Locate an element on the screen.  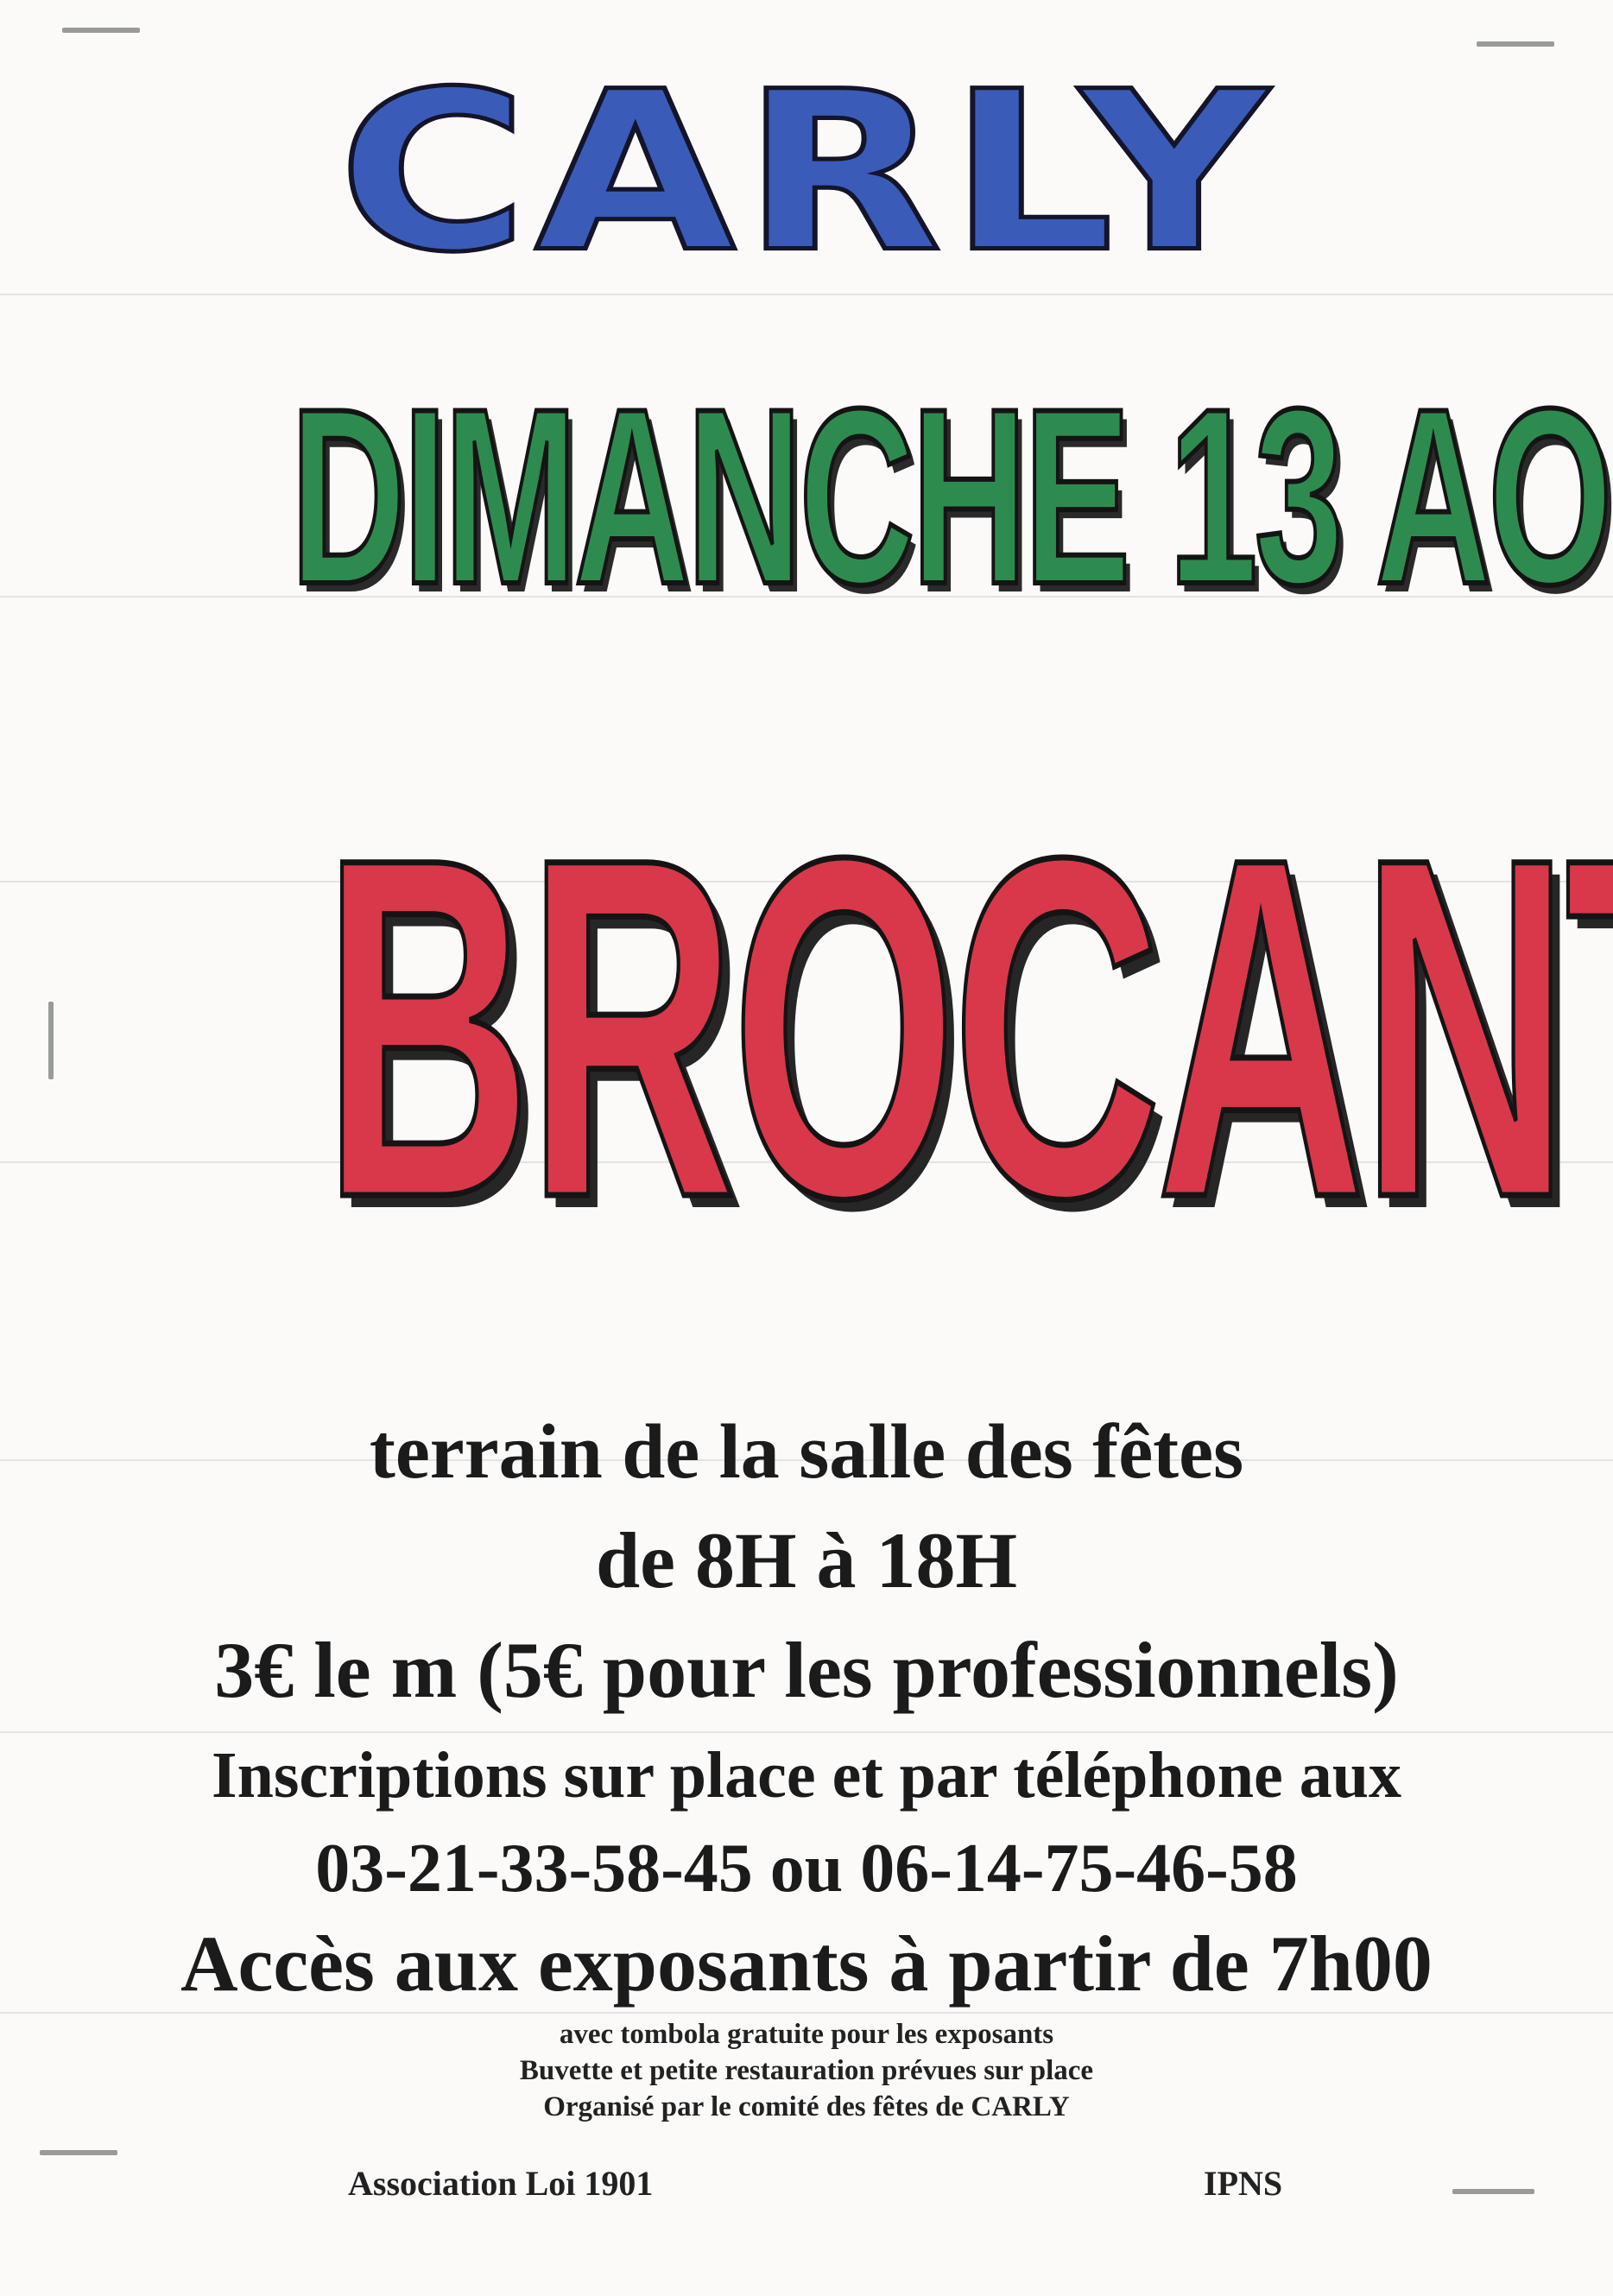
event-date: DIMANCHE 13 AOÛT is located at coordinates (950, 496).